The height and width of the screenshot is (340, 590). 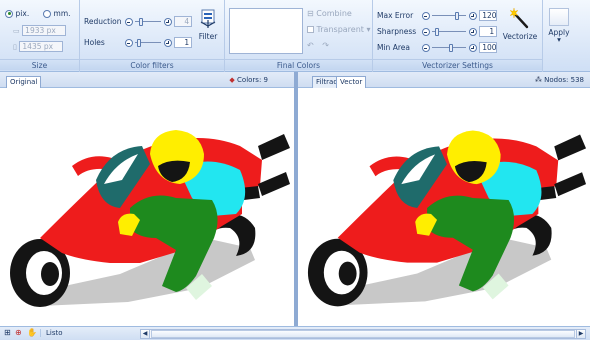 I want to click on magic-wand-icon, so click(x=519, y=18).